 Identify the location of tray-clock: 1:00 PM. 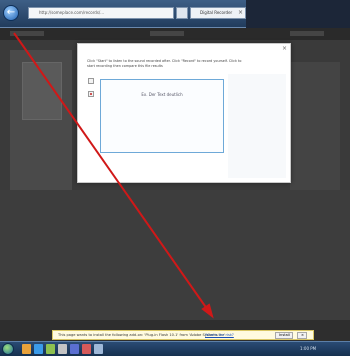
(308, 348).